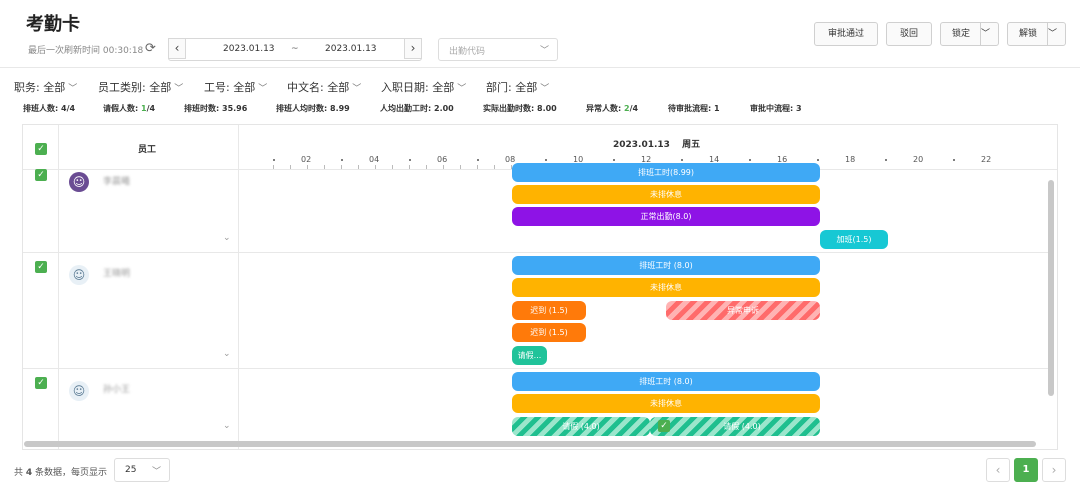  I want to click on prev-page-button: ‹, so click(998, 470).